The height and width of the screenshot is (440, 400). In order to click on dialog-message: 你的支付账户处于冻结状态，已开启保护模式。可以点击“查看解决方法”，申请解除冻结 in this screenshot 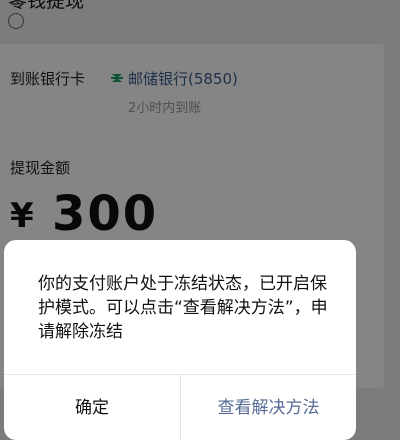, I will do `click(183, 308)`.